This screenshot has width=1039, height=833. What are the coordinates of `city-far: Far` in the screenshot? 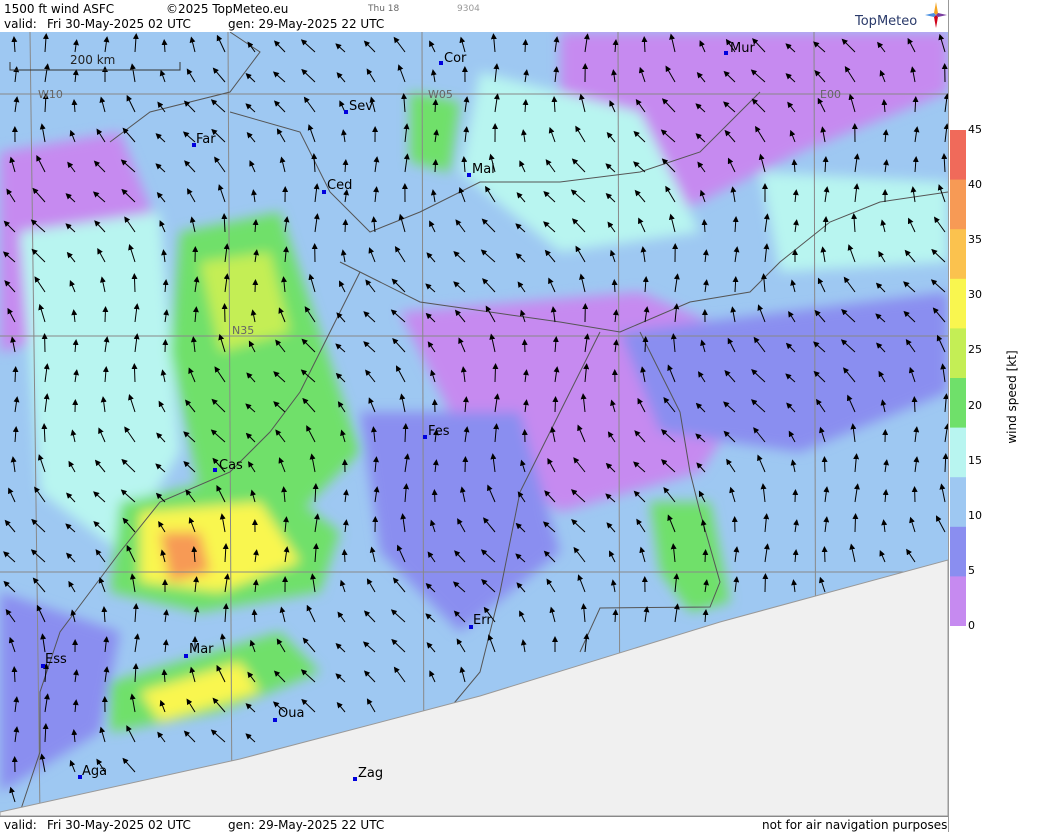 It's located at (206, 139).